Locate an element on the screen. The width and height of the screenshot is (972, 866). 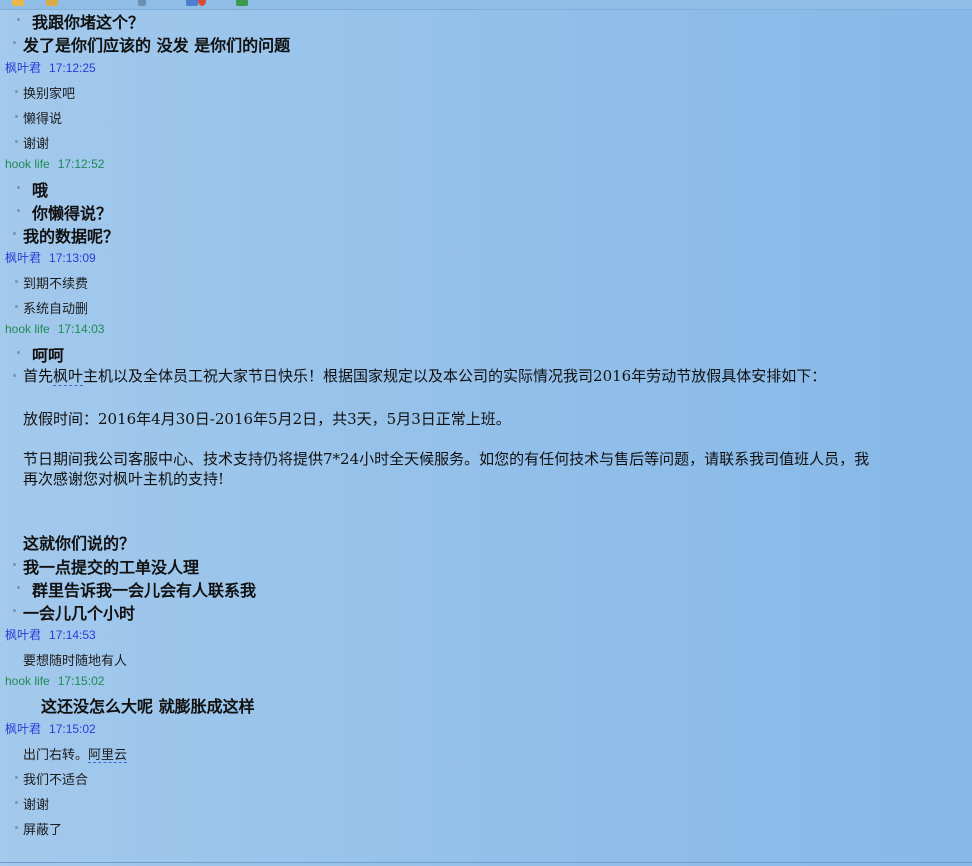
message-header: 枫叶君 17:15:02 is located at coordinates (50, 728).